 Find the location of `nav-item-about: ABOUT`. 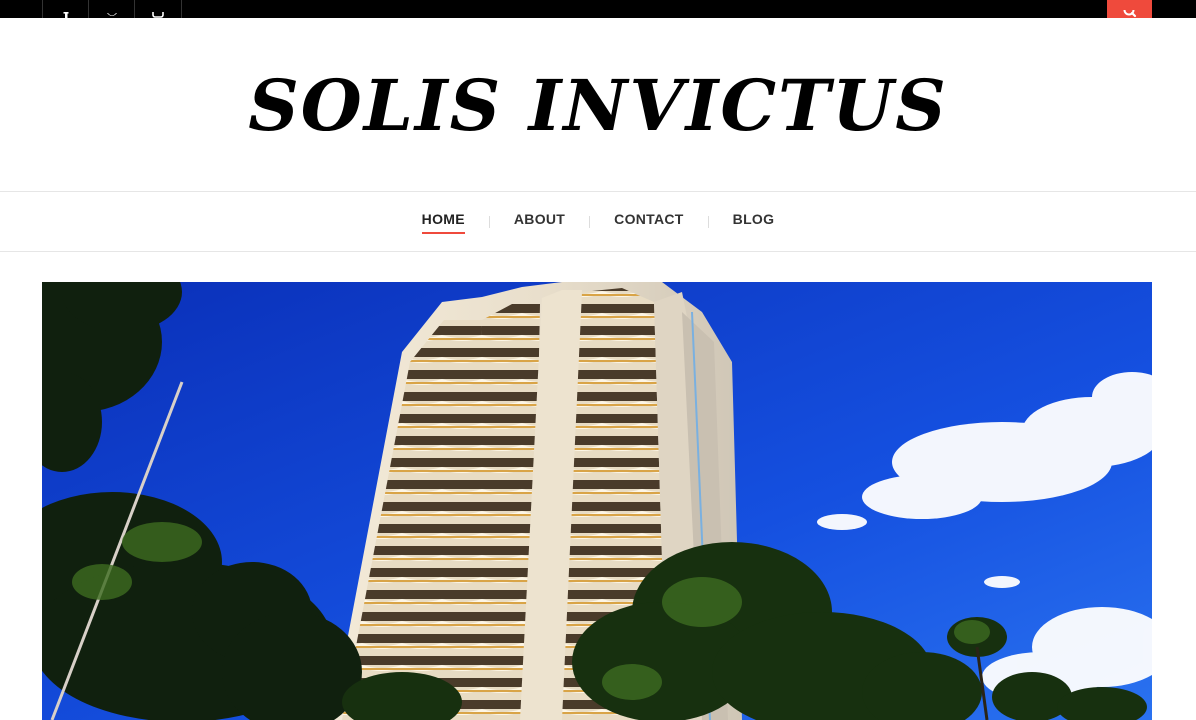

nav-item-about: ABOUT is located at coordinates (539, 221).